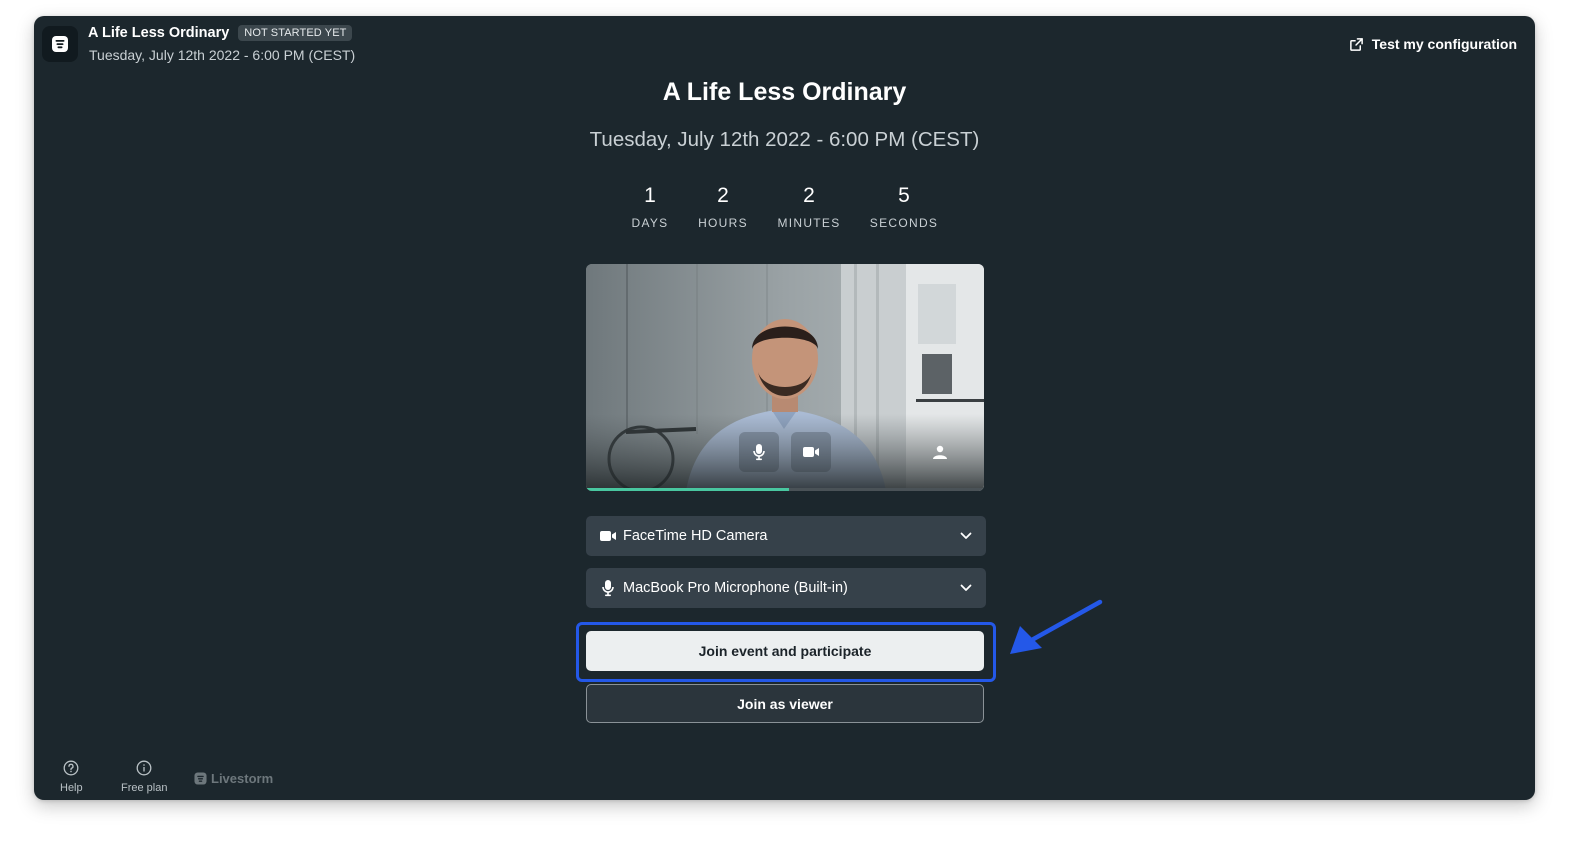 The height and width of the screenshot is (851, 1574). I want to click on countdown-value: 5, so click(904, 195).